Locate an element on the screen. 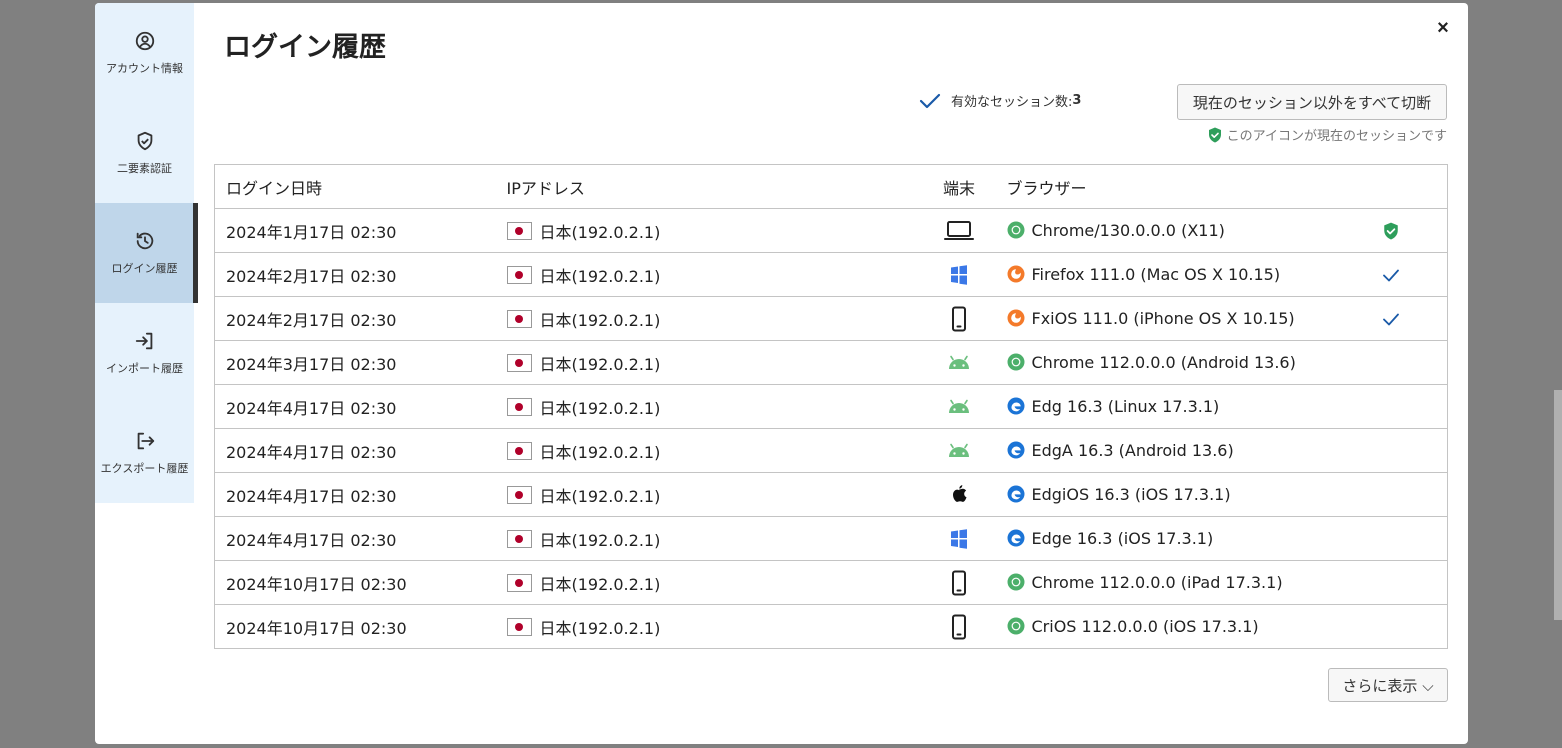 This screenshot has width=1562, height=748. page-title: ログイン履歴 is located at coordinates (305, 47).